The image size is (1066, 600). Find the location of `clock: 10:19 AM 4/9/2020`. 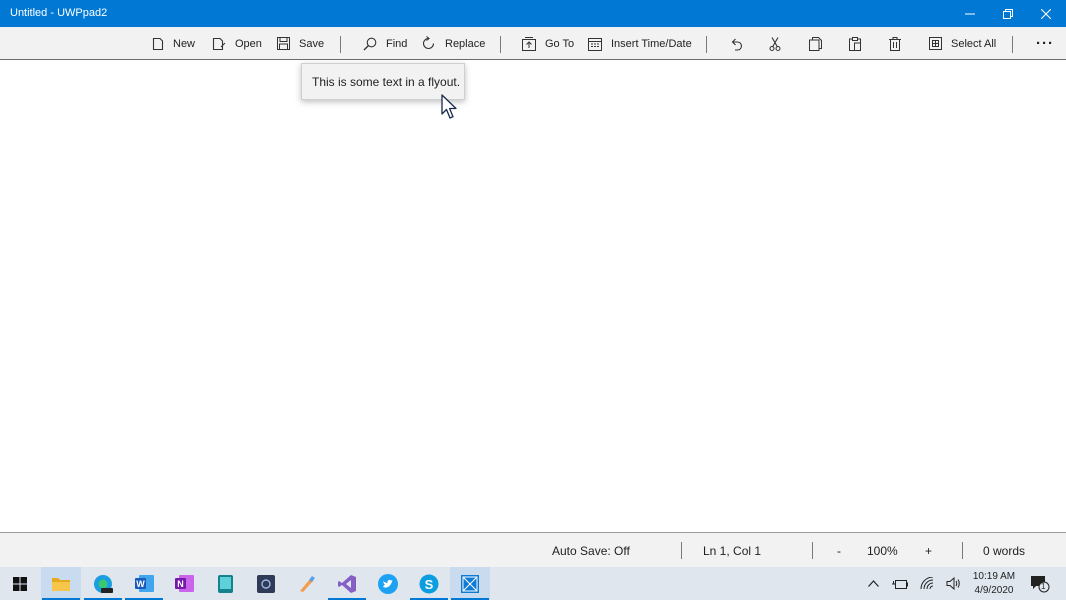

clock: 10:19 AM 4/9/2020 is located at coordinates (994, 584).